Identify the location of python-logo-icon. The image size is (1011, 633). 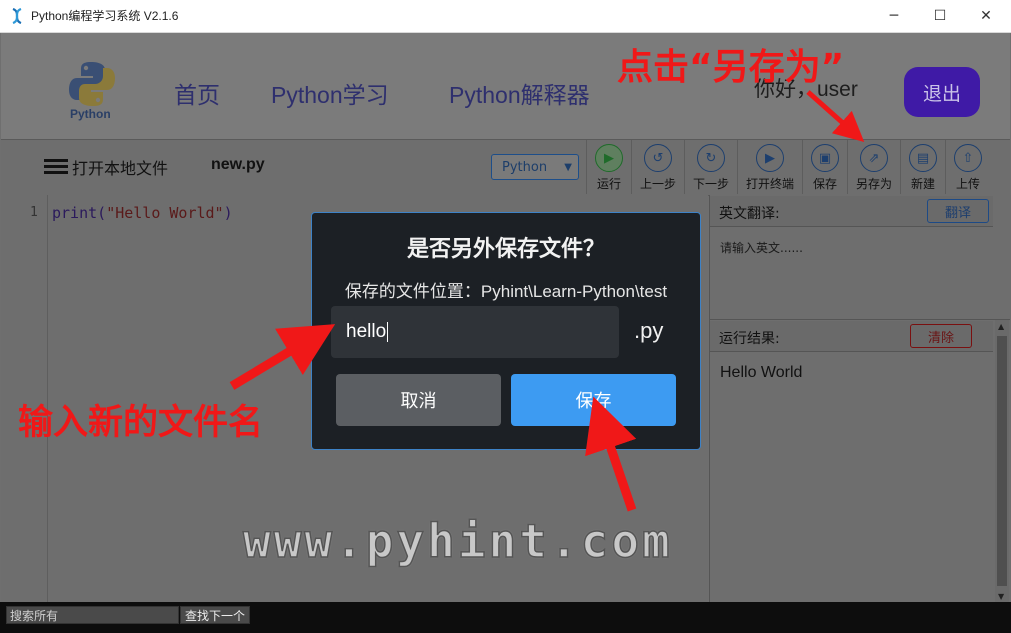
(92, 84).